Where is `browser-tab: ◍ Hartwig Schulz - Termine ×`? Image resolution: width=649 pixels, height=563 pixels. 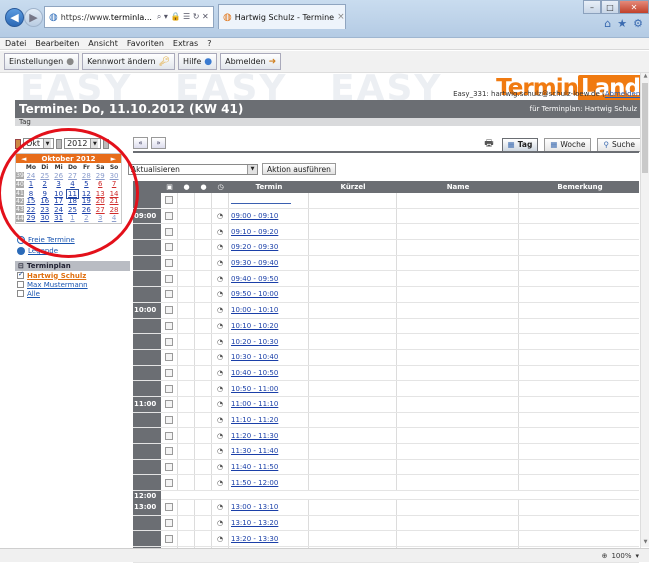
browser-tab: ◍ Hartwig Schulz - Termine × is located at coordinates (282, 16).